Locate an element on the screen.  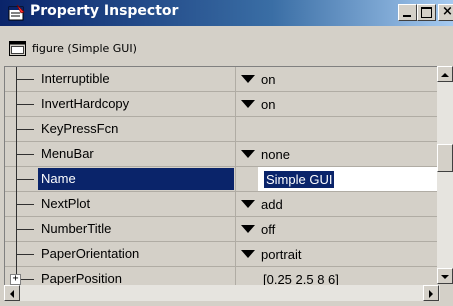
property-value: portrait is located at coordinates (281, 254).